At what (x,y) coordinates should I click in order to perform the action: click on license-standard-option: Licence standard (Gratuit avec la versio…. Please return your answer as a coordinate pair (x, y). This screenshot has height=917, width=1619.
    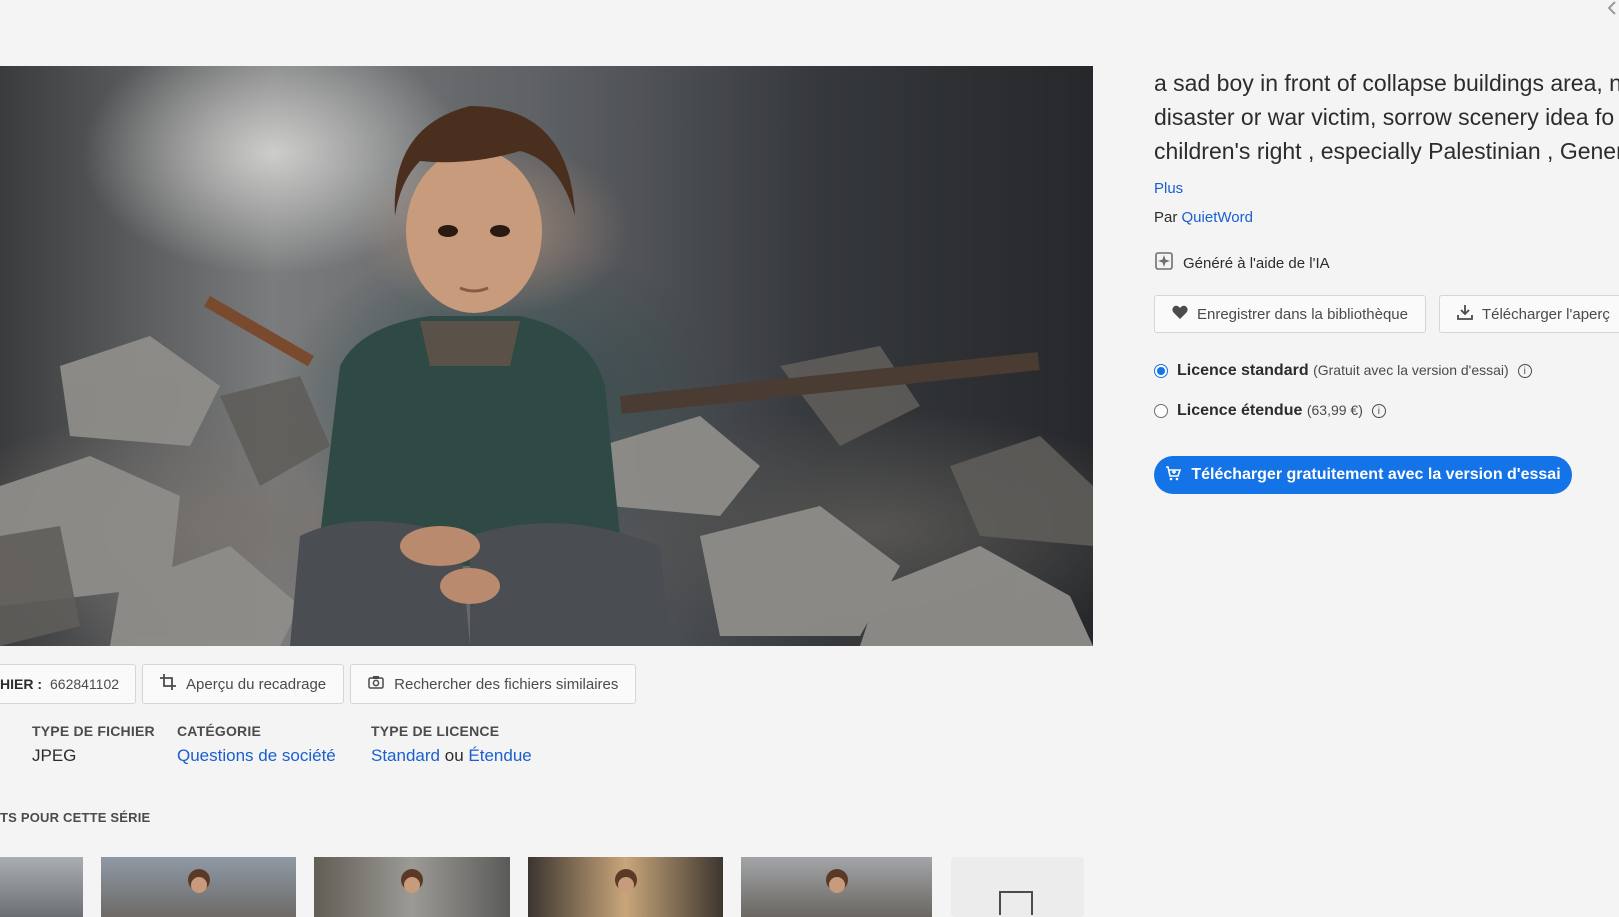
    Looking at the image, I should click on (1343, 371).